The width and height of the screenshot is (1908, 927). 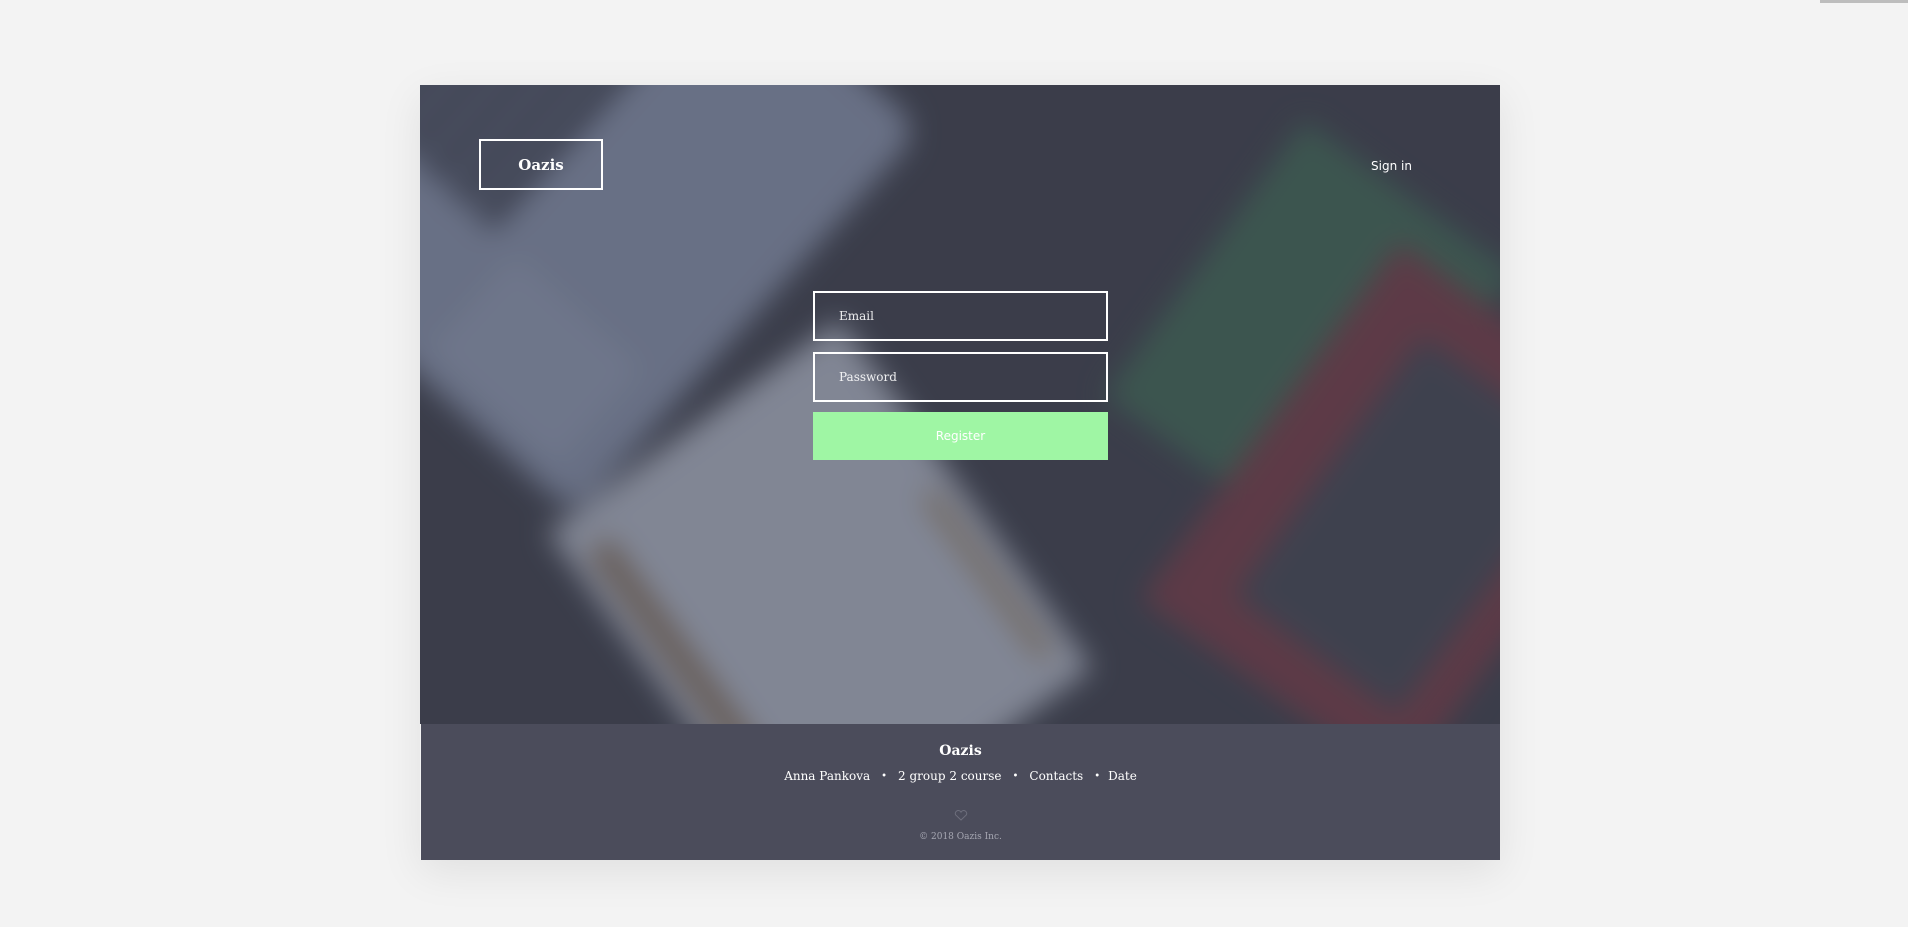 I want to click on sign-in-link: Sign in, so click(x=1391, y=166).